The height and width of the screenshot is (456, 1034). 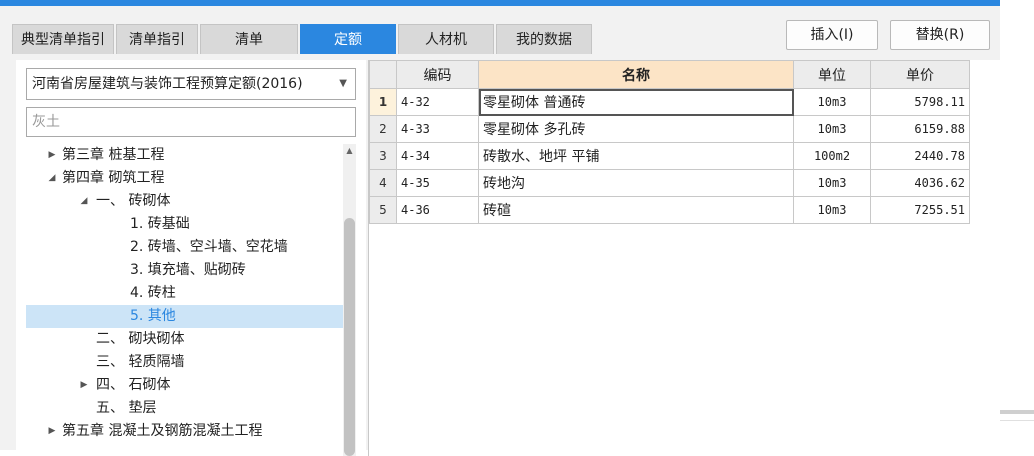 I want to click on cell-unit: 100m2, so click(x=832, y=156).